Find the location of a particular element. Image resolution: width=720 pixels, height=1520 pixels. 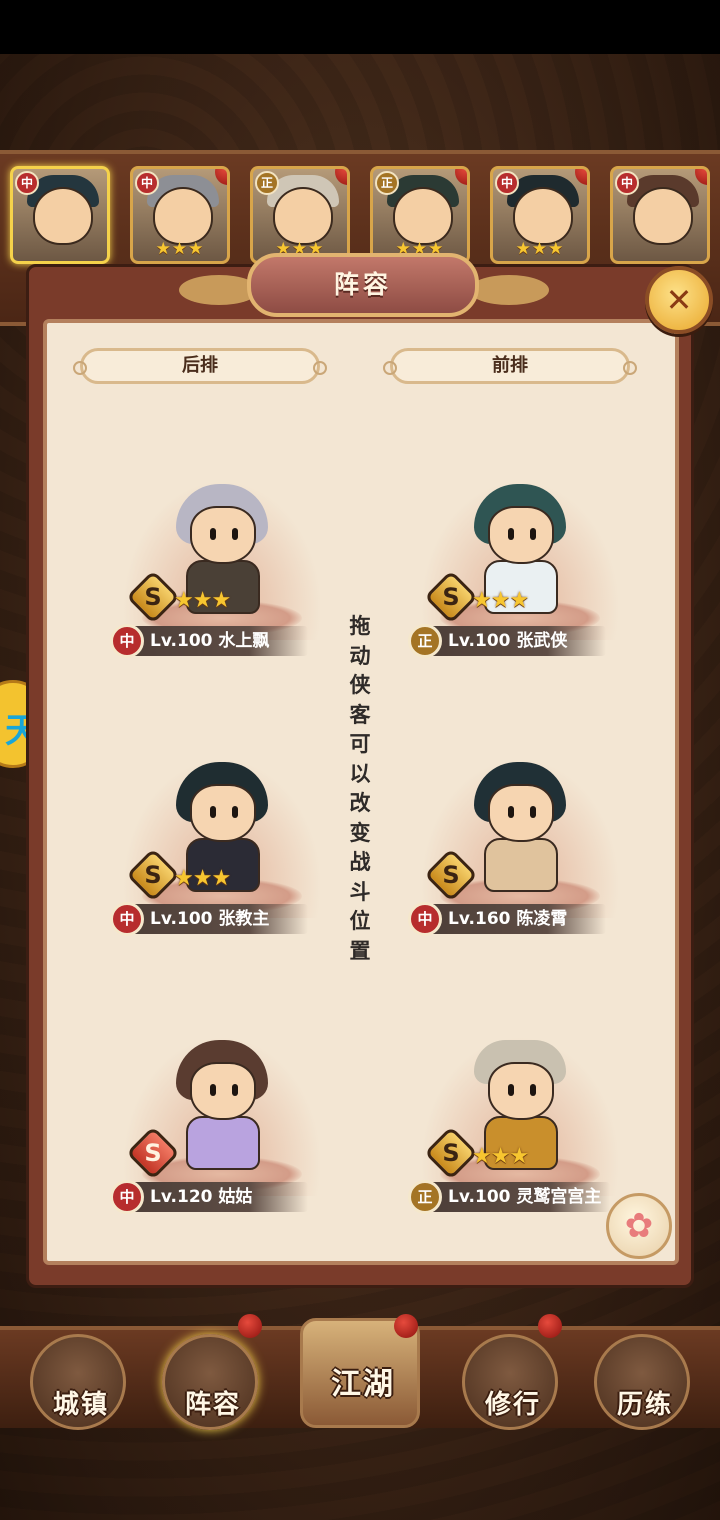

character-level-name: Lv.100 张武侠 is located at coordinates (508, 641).